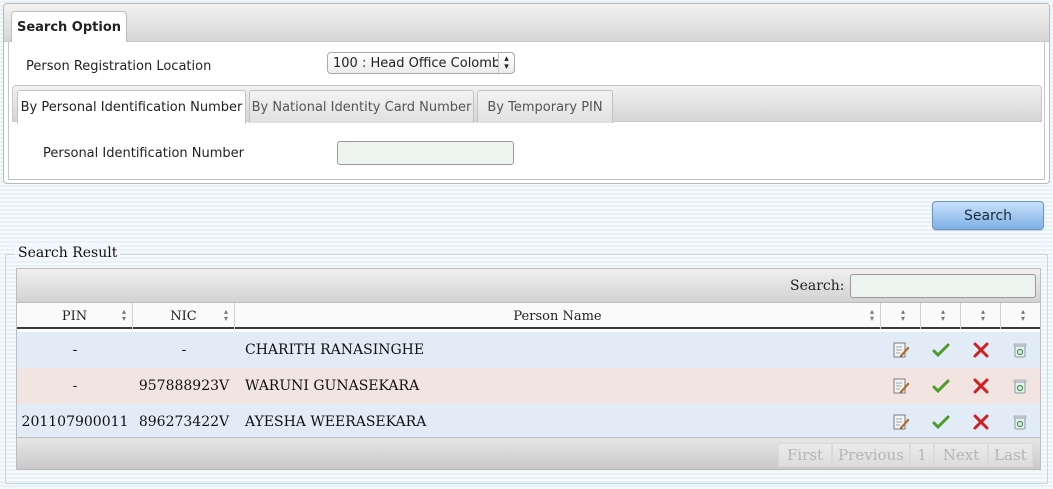 The height and width of the screenshot is (489, 1053). I want to click on table-search-input, so click(943, 286).